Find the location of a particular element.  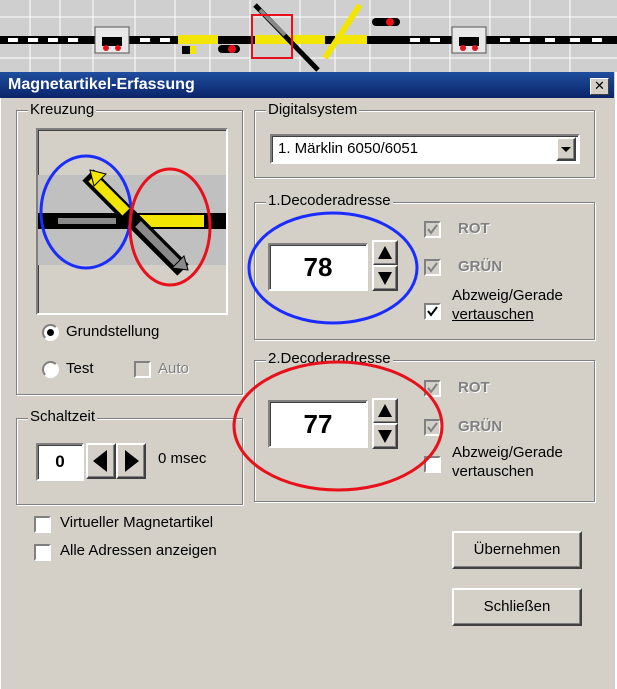

close-dialog-button: Schließen is located at coordinates (517, 607).